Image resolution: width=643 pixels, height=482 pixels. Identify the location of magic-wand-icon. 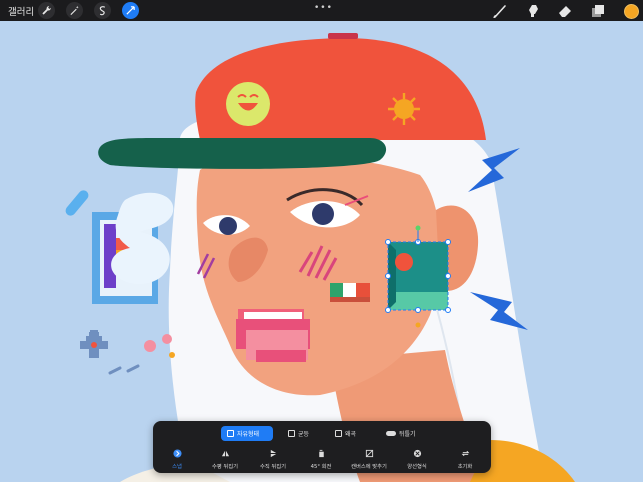
(74, 10).